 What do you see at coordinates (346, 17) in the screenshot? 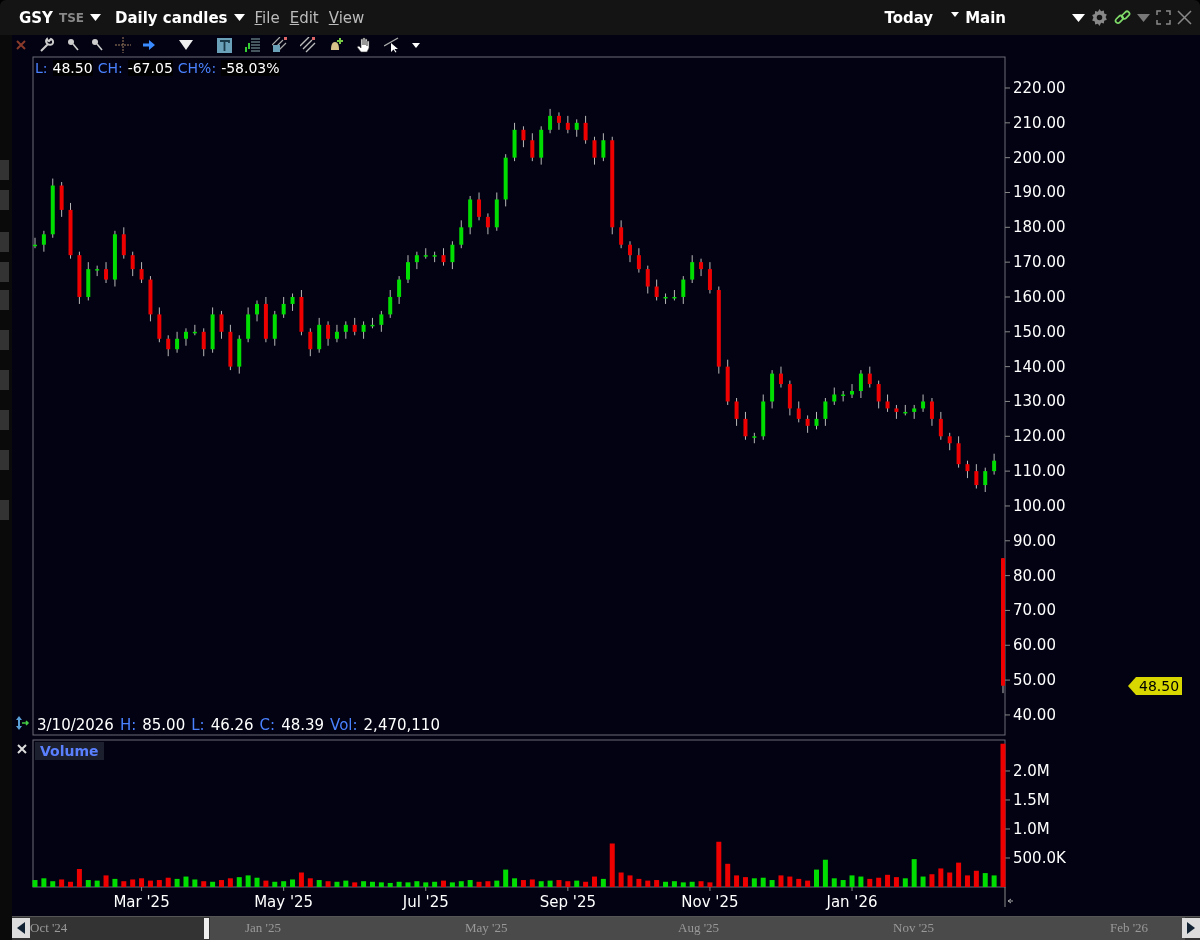
I see `menu-item: View` at bounding box center [346, 17].